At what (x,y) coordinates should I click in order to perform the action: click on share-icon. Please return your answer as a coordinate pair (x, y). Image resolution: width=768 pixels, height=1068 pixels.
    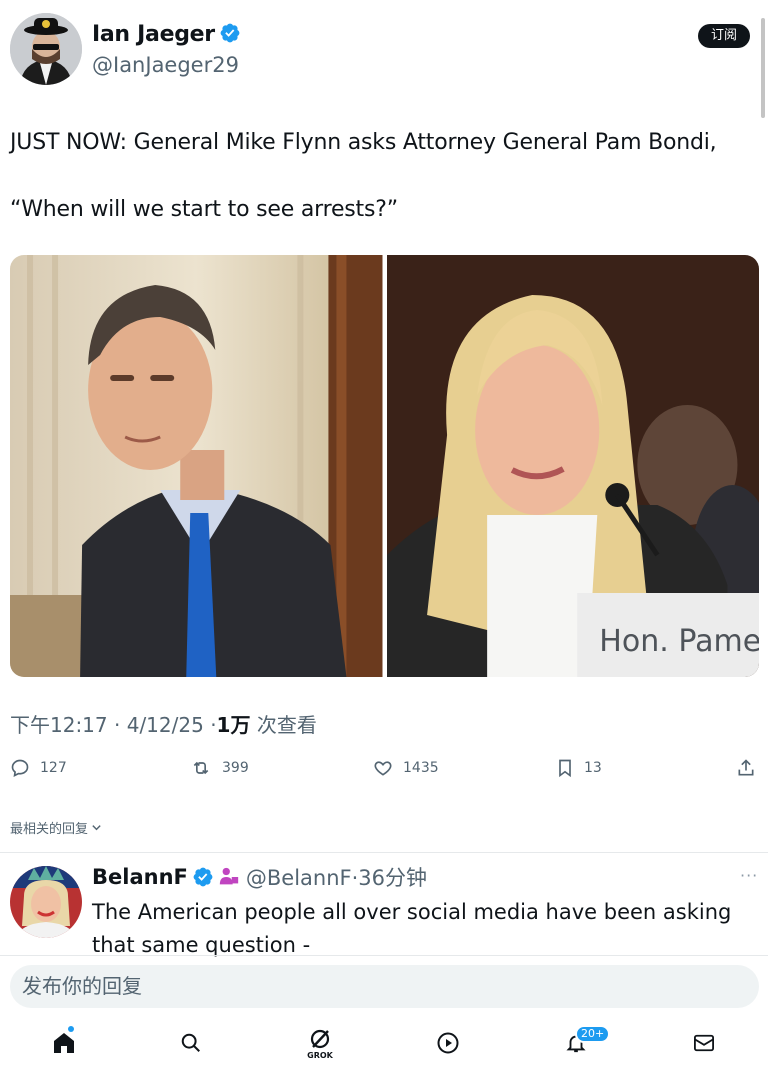
    Looking at the image, I should click on (746, 767).